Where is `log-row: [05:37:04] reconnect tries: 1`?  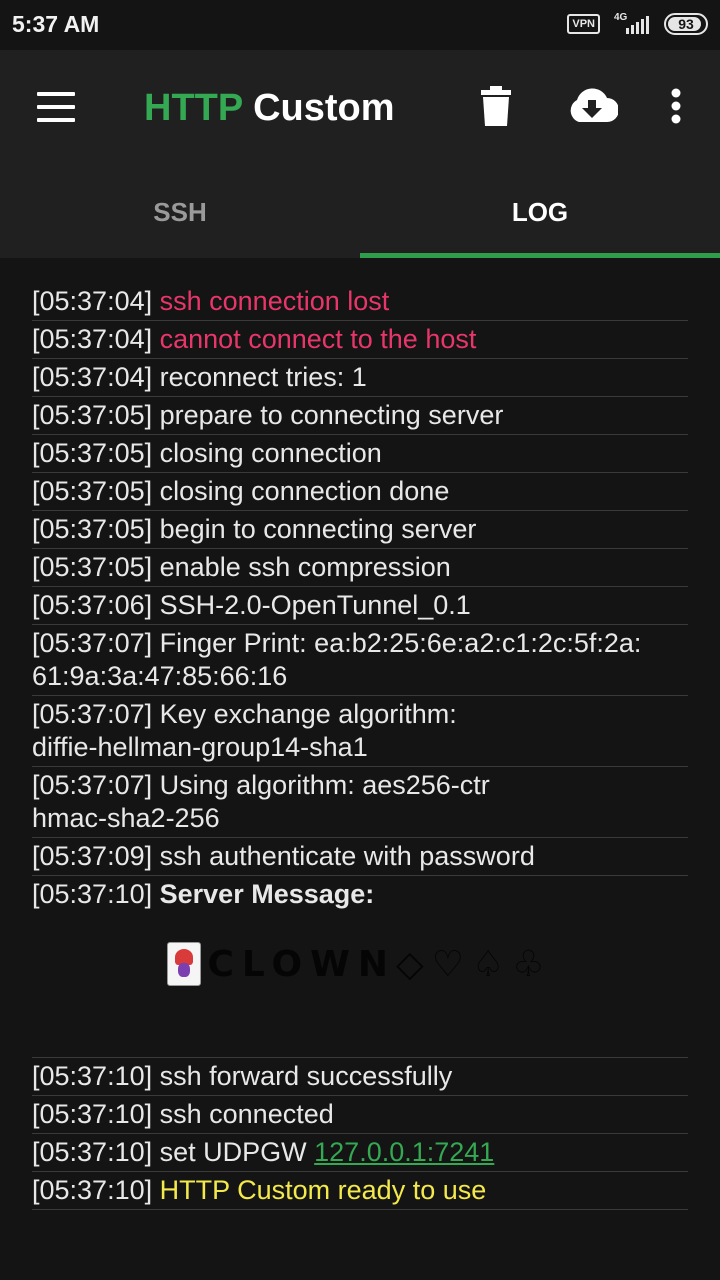
log-row: [05:37:04] reconnect tries: 1 is located at coordinates (360, 378).